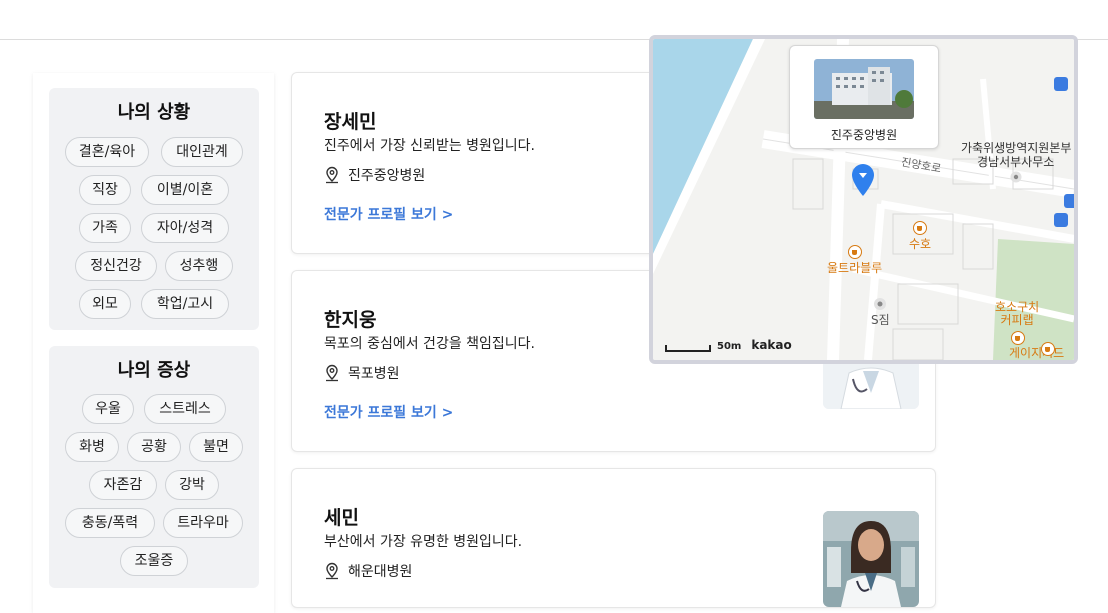 This screenshot has height=613, width=1108. I want to click on chip-study: 학업/고시, so click(185, 304).